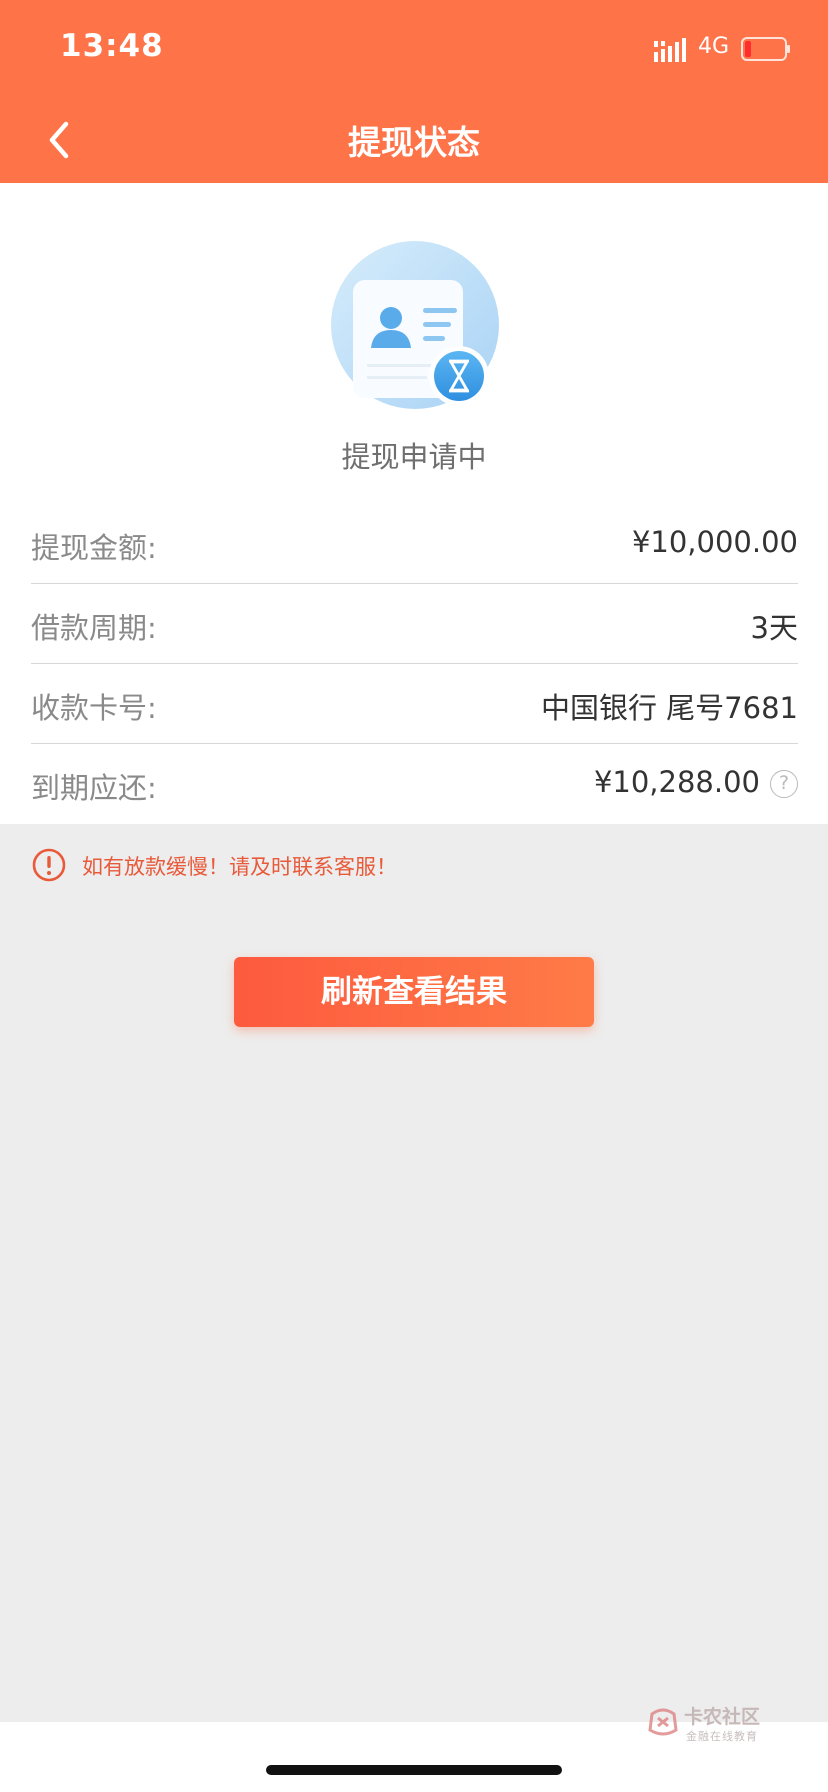 Image resolution: width=828 pixels, height=1792 pixels. I want to click on network-type: 4G, so click(714, 46).